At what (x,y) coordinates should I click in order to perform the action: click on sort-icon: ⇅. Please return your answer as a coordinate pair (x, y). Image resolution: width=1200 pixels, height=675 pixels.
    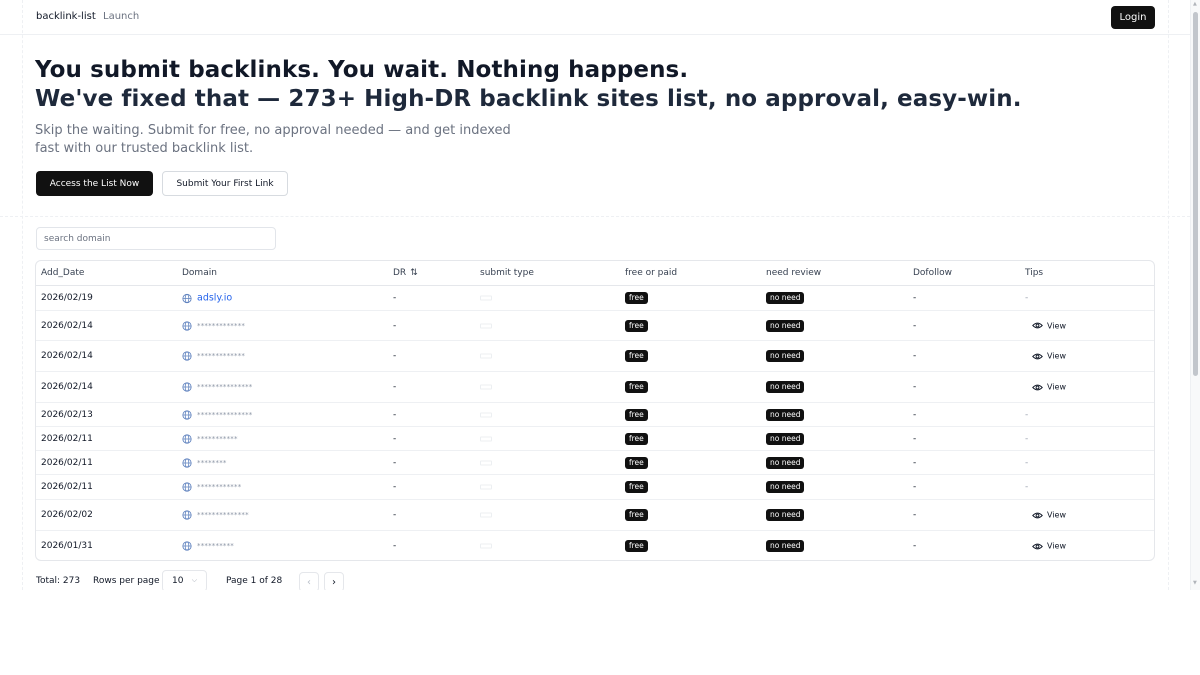
    Looking at the image, I should click on (414, 273).